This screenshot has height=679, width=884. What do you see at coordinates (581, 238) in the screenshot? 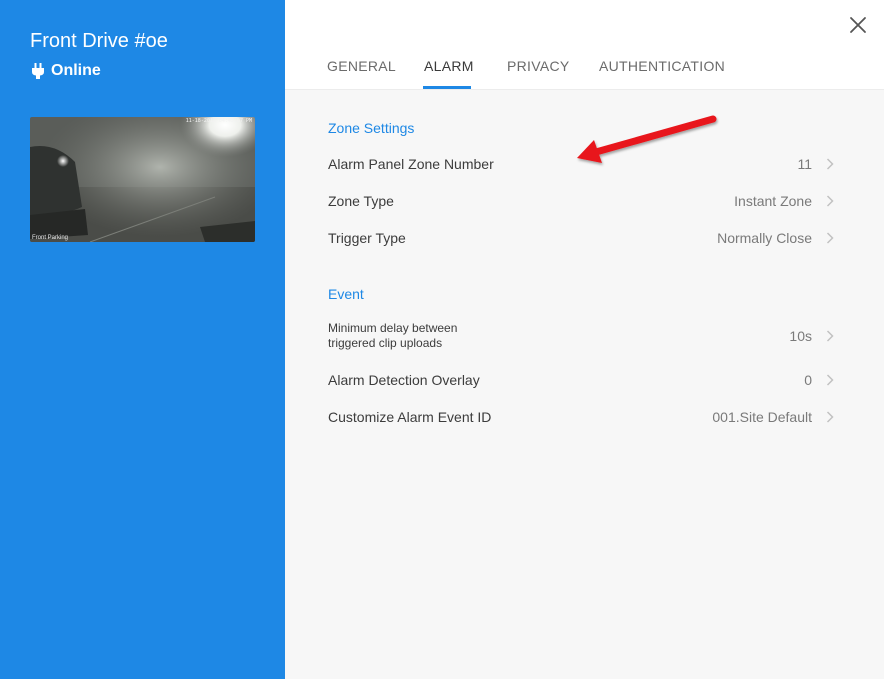
I see `row-trigger-type: Trigger Type Normally Close` at bounding box center [581, 238].